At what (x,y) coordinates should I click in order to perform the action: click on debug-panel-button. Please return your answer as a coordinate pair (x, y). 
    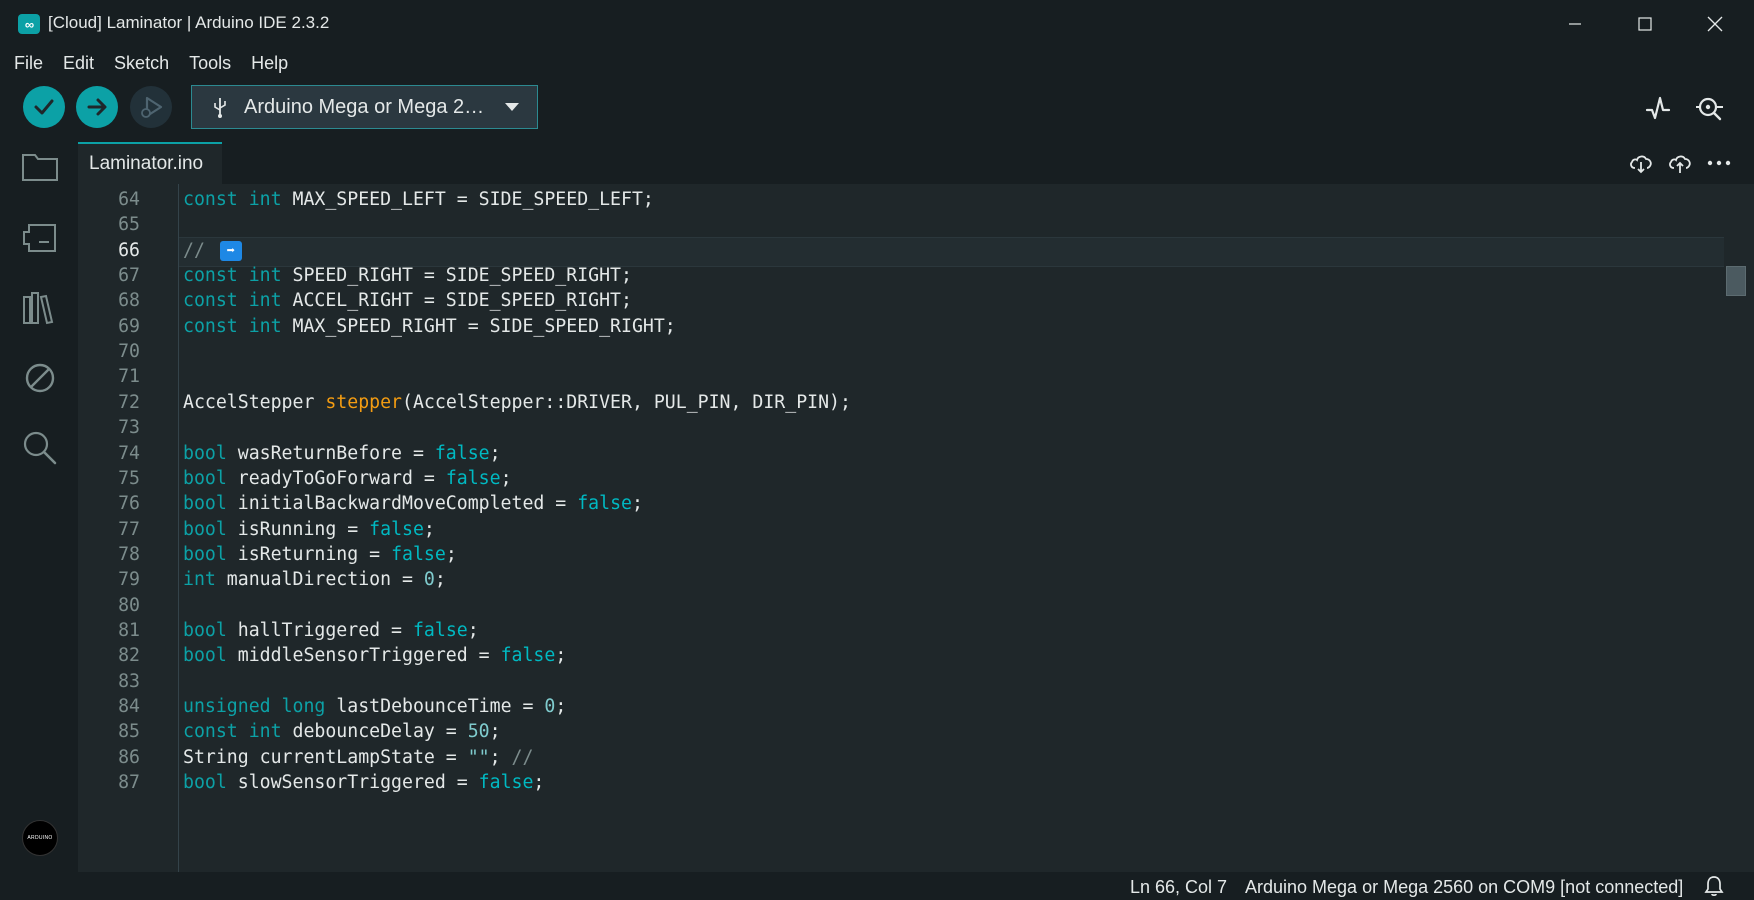
    Looking at the image, I should click on (40, 378).